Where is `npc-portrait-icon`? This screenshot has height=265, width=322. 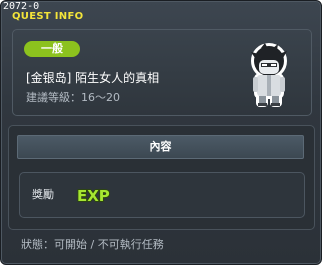 npc-portrait-icon is located at coordinates (269, 75).